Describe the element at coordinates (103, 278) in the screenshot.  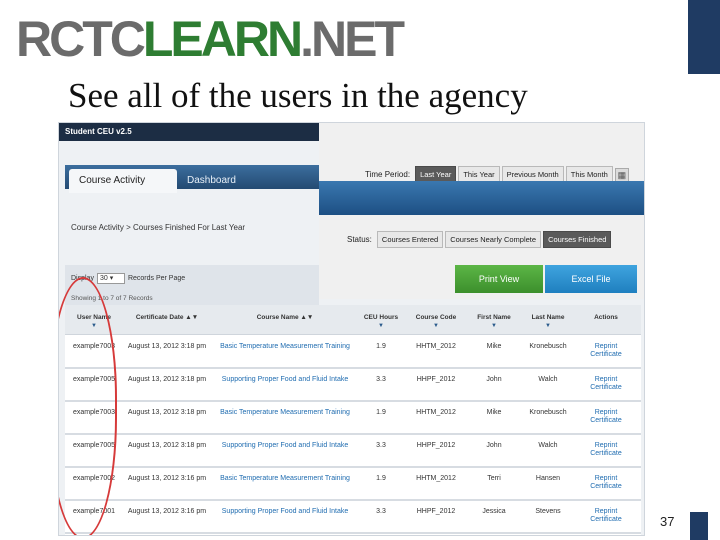
I see `records-per-page-value: 30` at that location.